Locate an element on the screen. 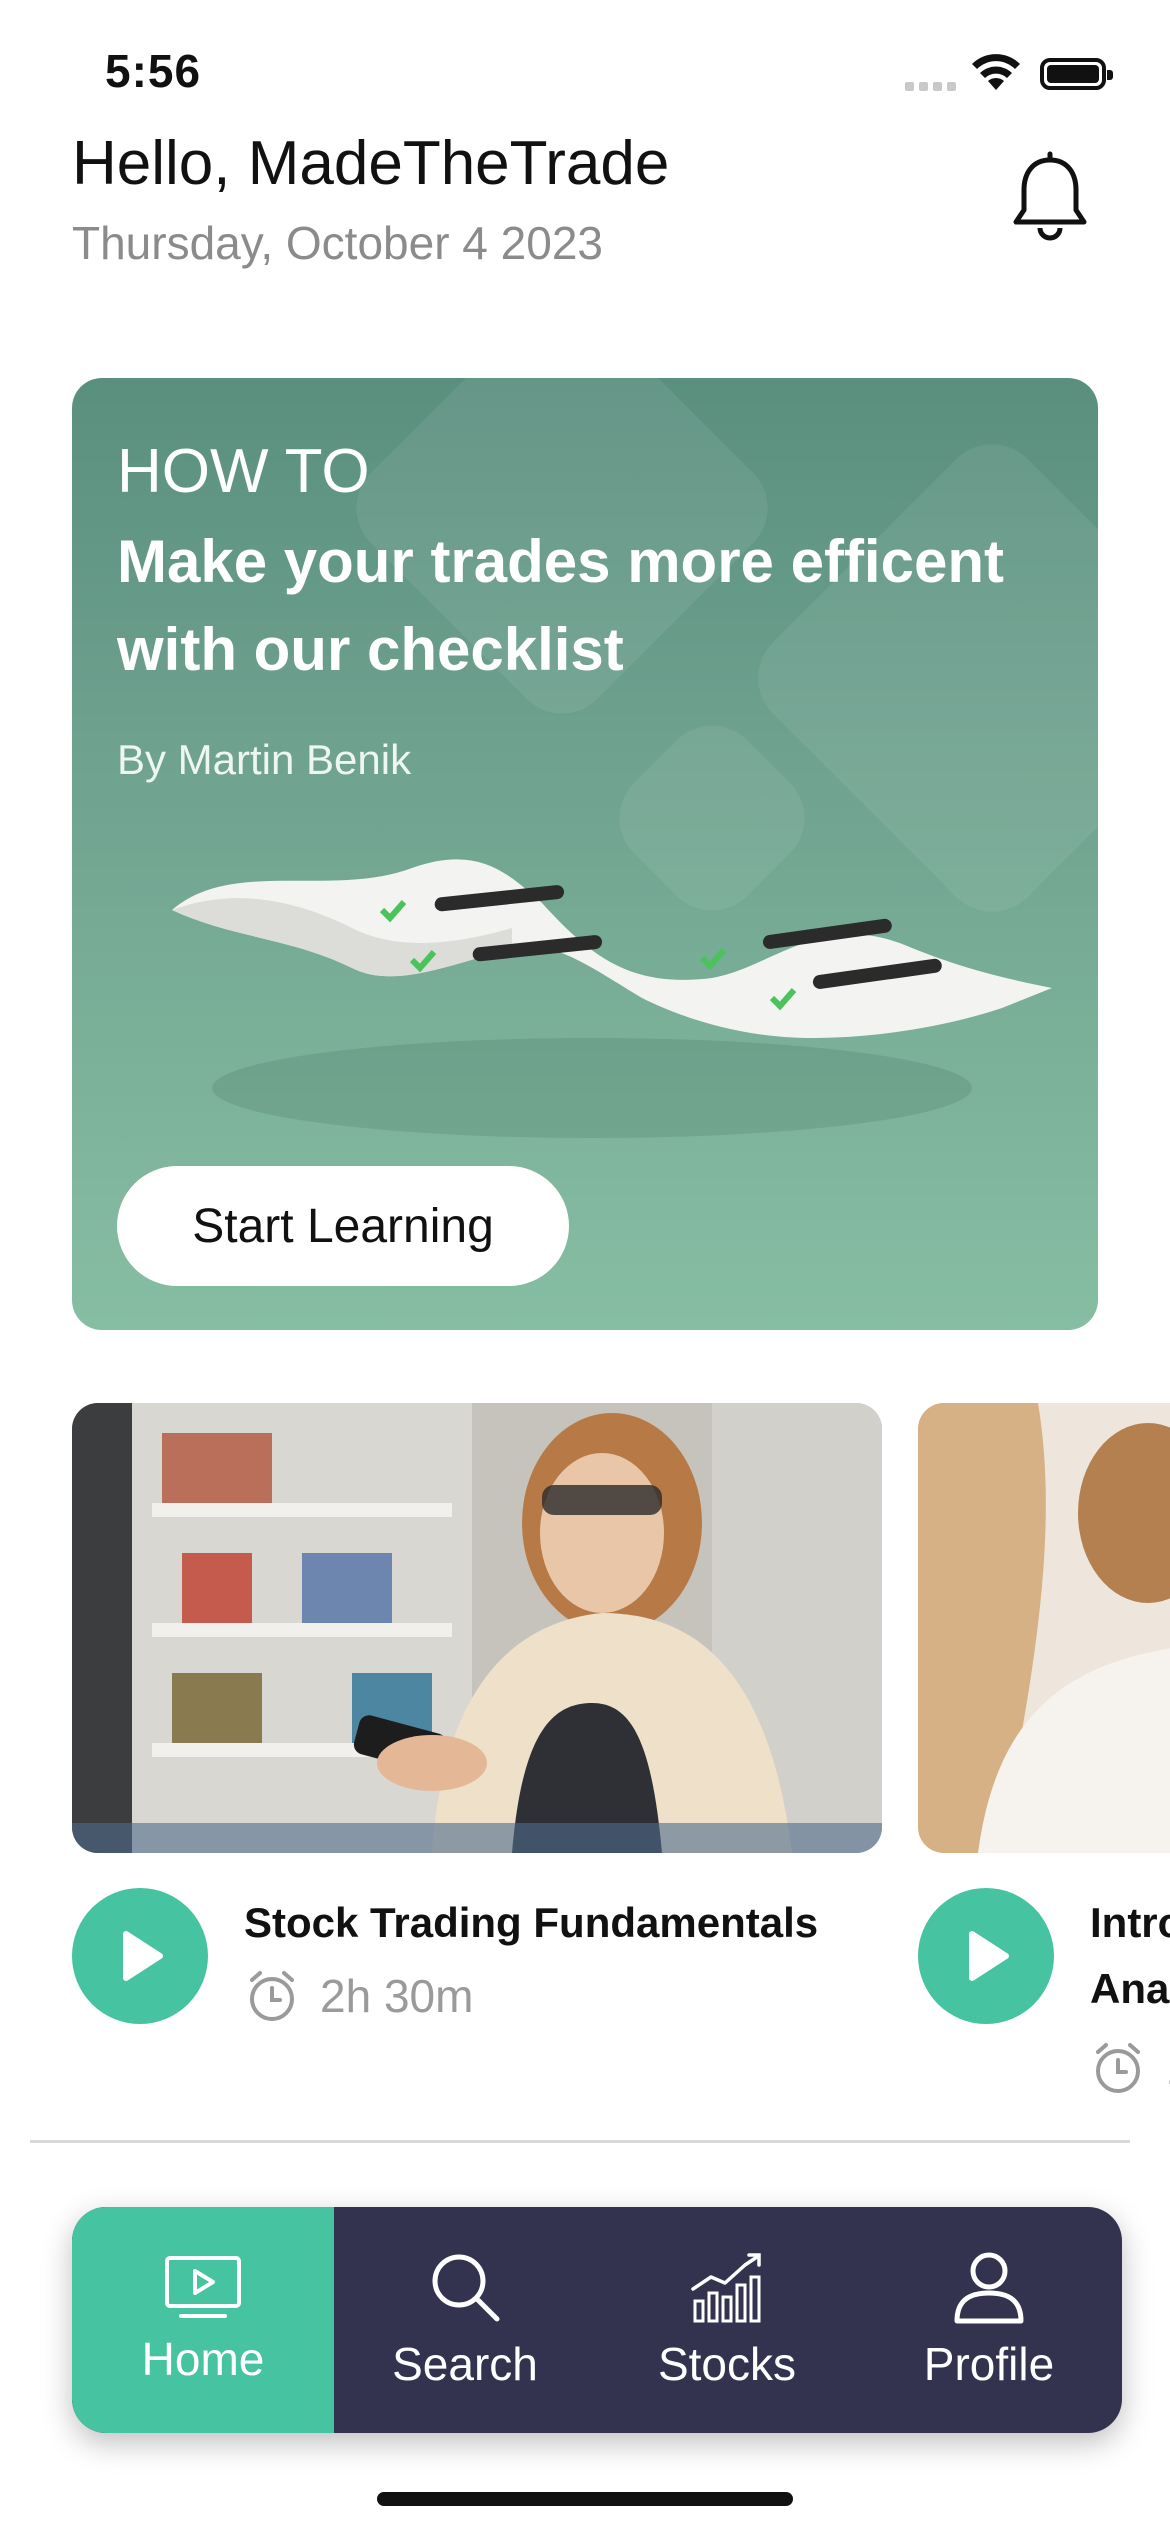 The image size is (1170, 2532). notification-bell-icon is located at coordinates (1050, 198).